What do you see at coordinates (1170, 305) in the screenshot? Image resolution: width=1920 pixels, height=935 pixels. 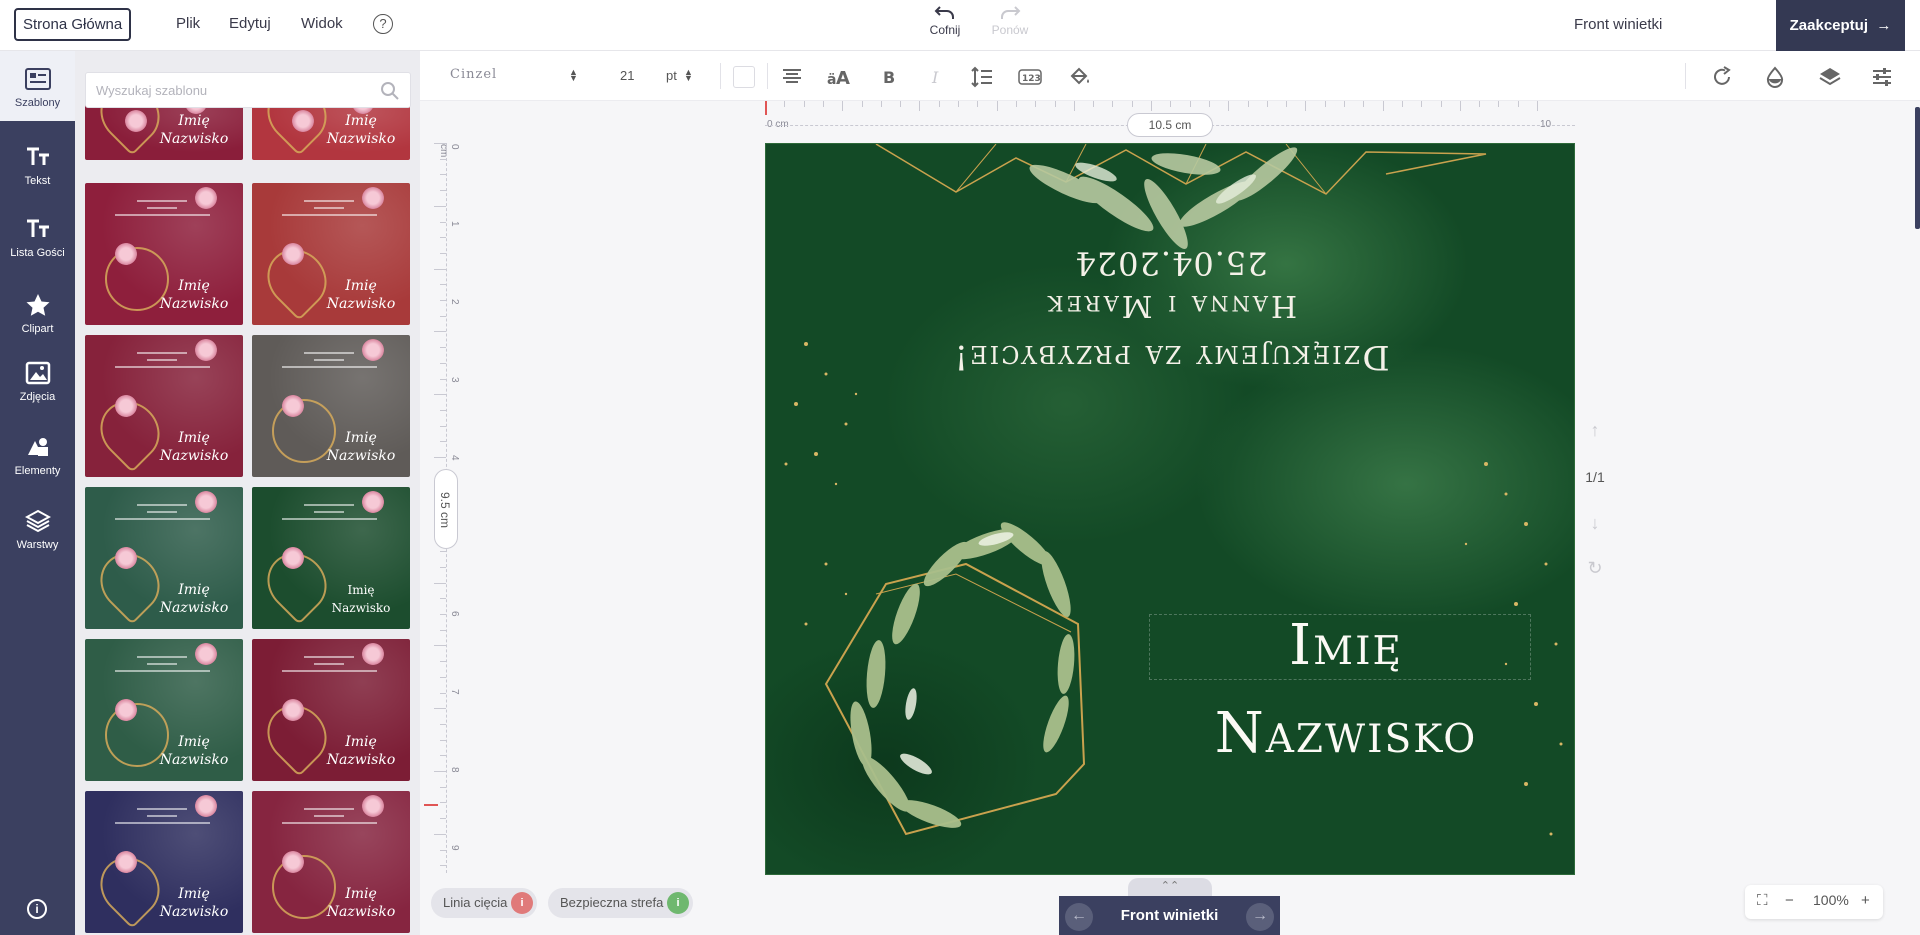 I see `couple-names: Hanna i Marek` at bounding box center [1170, 305].